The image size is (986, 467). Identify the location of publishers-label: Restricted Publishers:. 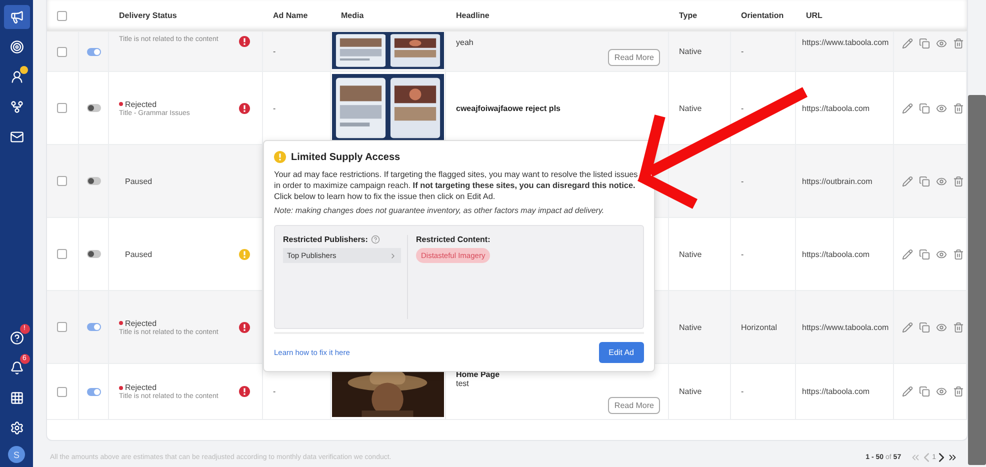
(325, 239).